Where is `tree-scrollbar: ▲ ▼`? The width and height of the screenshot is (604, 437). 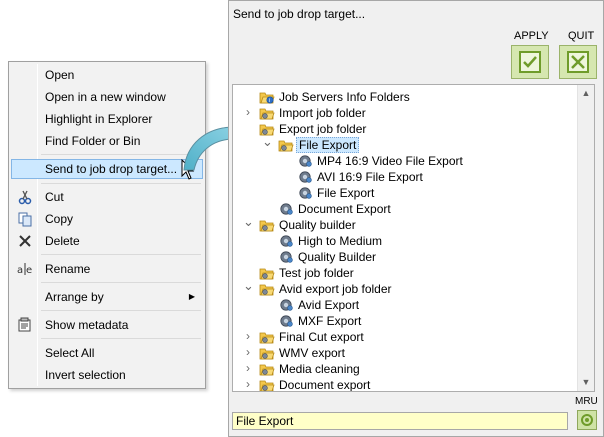
tree-scrollbar: ▲ ▼ is located at coordinates (585, 238).